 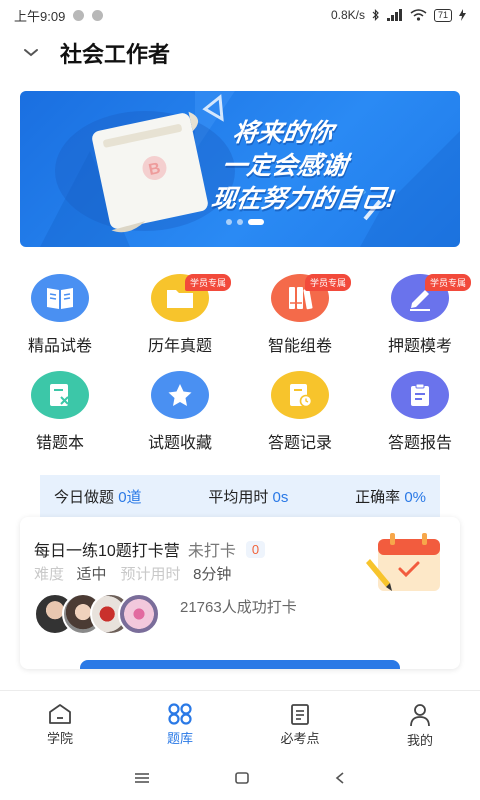 What do you see at coordinates (150, 574) in the screenshot?
I see `time-label: 预计用时` at bounding box center [150, 574].